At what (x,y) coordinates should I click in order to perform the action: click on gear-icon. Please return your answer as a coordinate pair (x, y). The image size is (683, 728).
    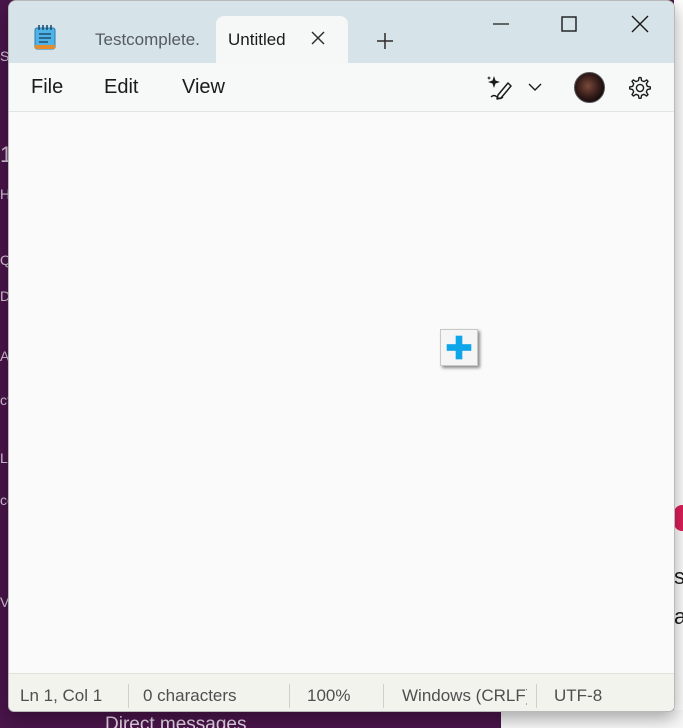
    Looking at the image, I should click on (640, 88).